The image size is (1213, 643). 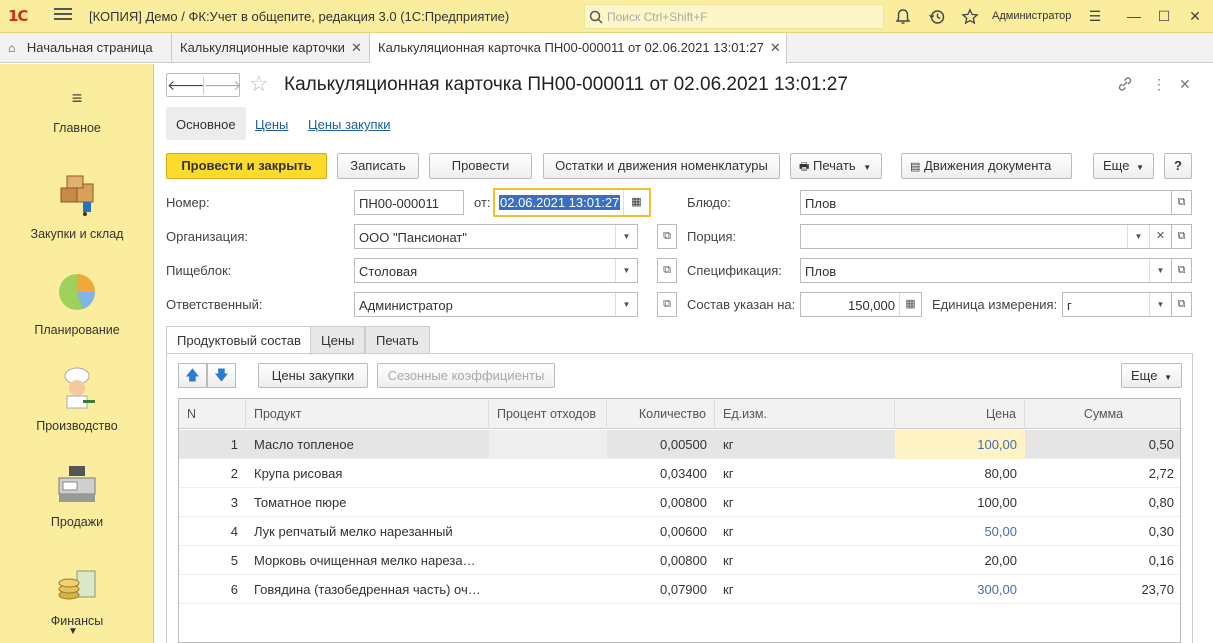 What do you see at coordinates (367, 473) in the screenshot?
I see `cell-product: Крупа рисовая` at bounding box center [367, 473].